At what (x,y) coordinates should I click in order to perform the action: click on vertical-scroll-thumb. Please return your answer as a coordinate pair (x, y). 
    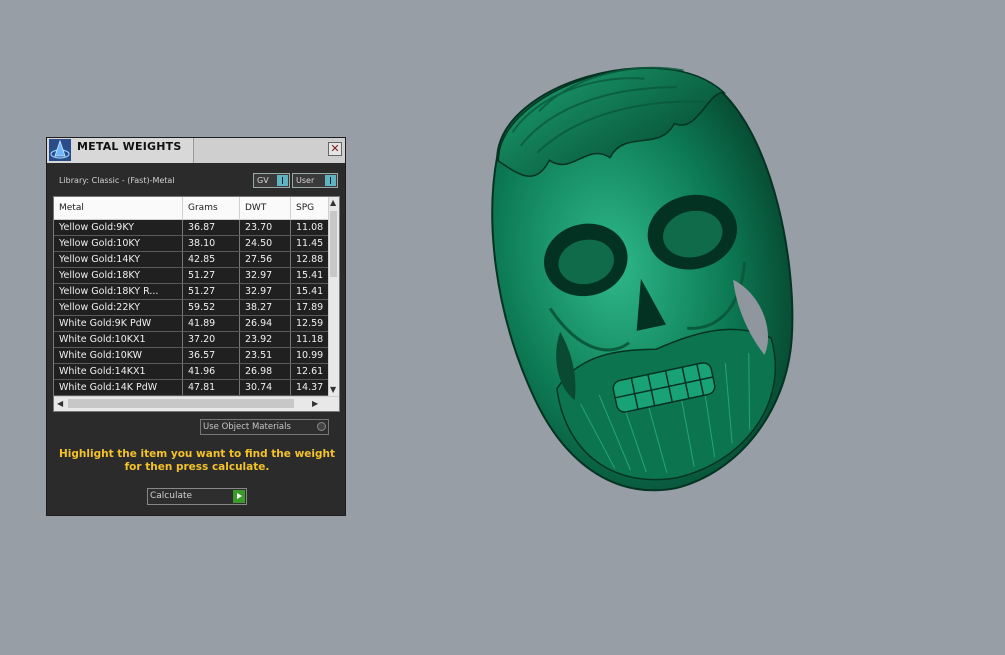
    Looking at the image, I should click on (333, 244).